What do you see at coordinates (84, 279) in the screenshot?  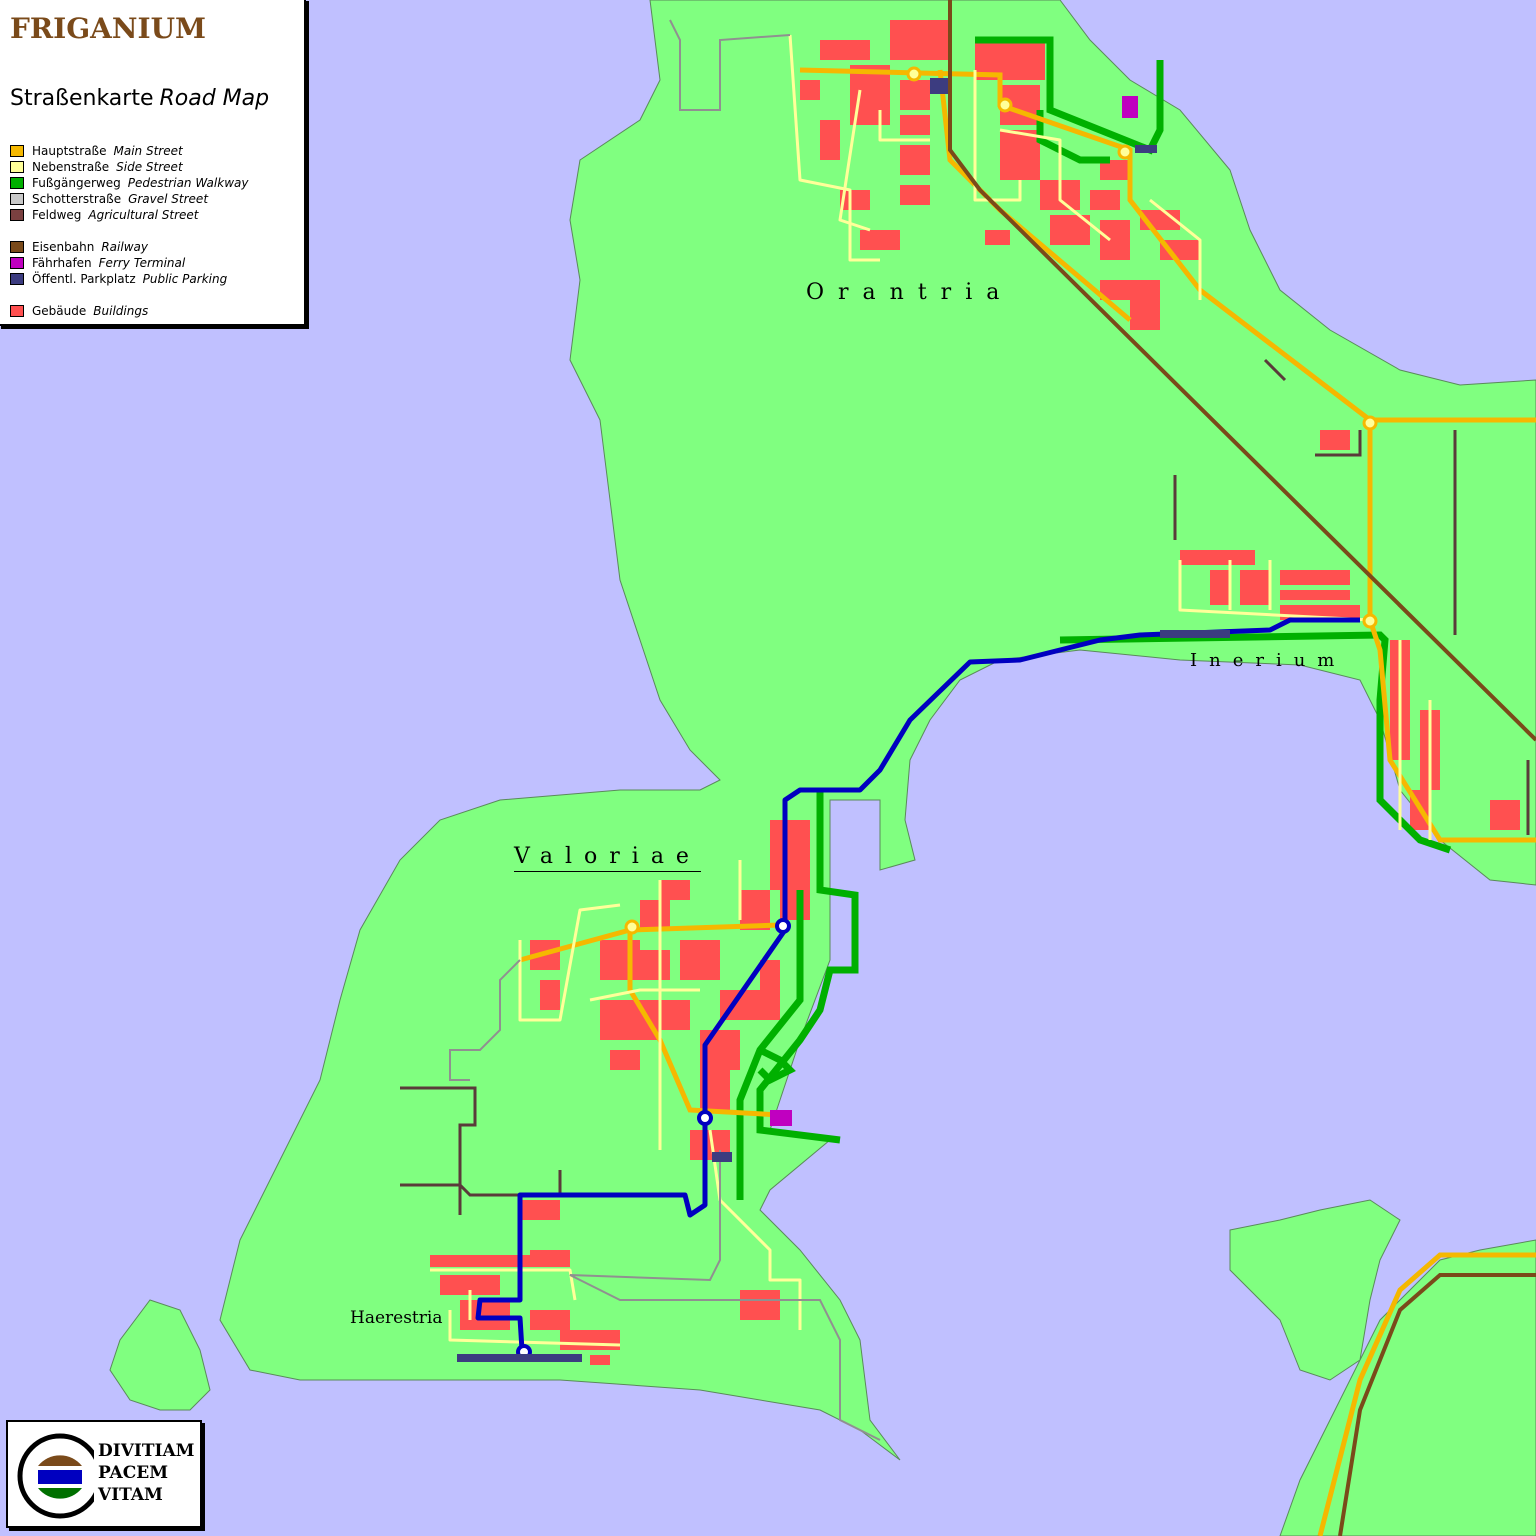 I see `label-de: Öffentl. Parkplatz` at bounding box center [84, 279].